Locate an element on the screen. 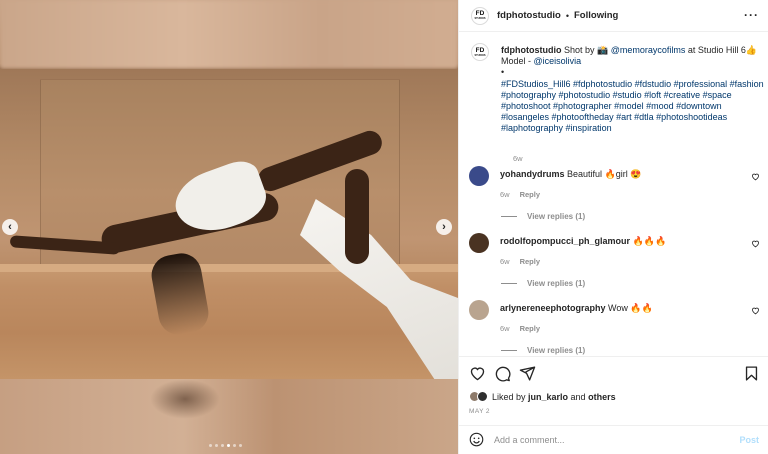 The height and width of the screenshot is (454, 768). post-actions: Liked by jun_karlo and others MAY 2 is located at coordinates (613, 388).